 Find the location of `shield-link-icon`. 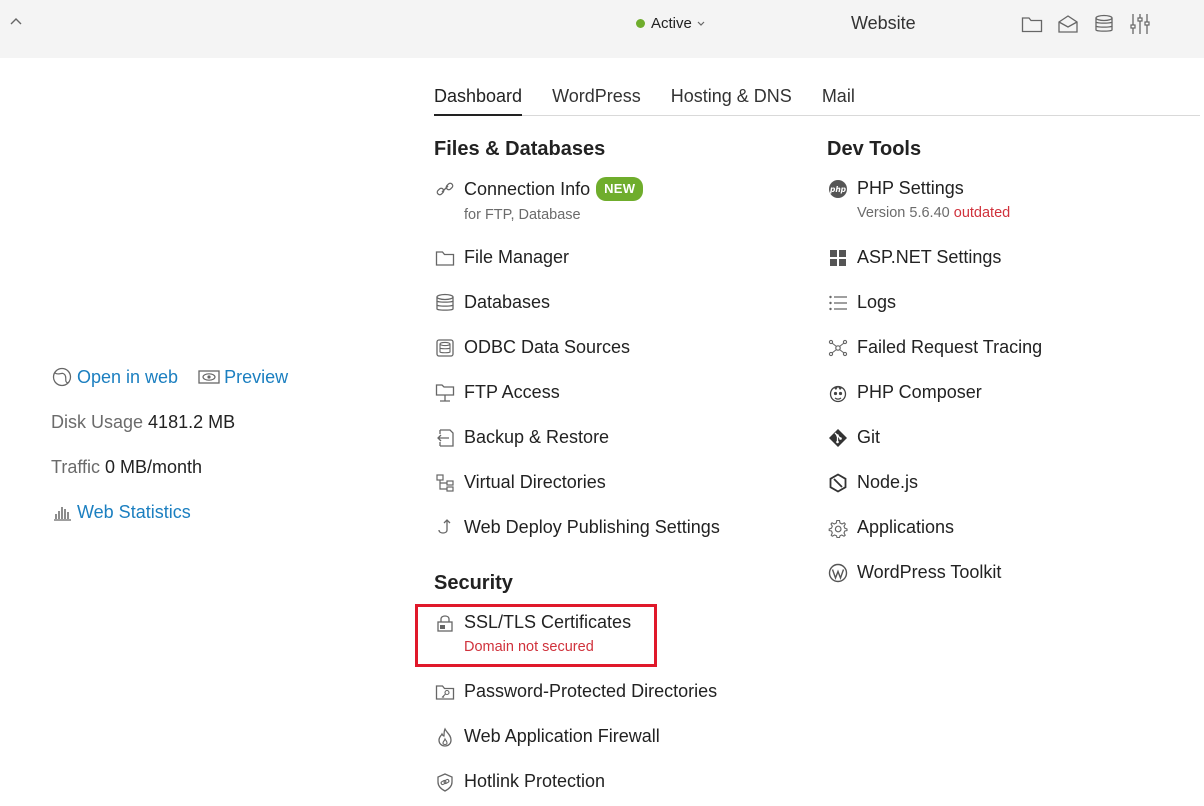

shield-link-icon is located at coordinates (445, 782).